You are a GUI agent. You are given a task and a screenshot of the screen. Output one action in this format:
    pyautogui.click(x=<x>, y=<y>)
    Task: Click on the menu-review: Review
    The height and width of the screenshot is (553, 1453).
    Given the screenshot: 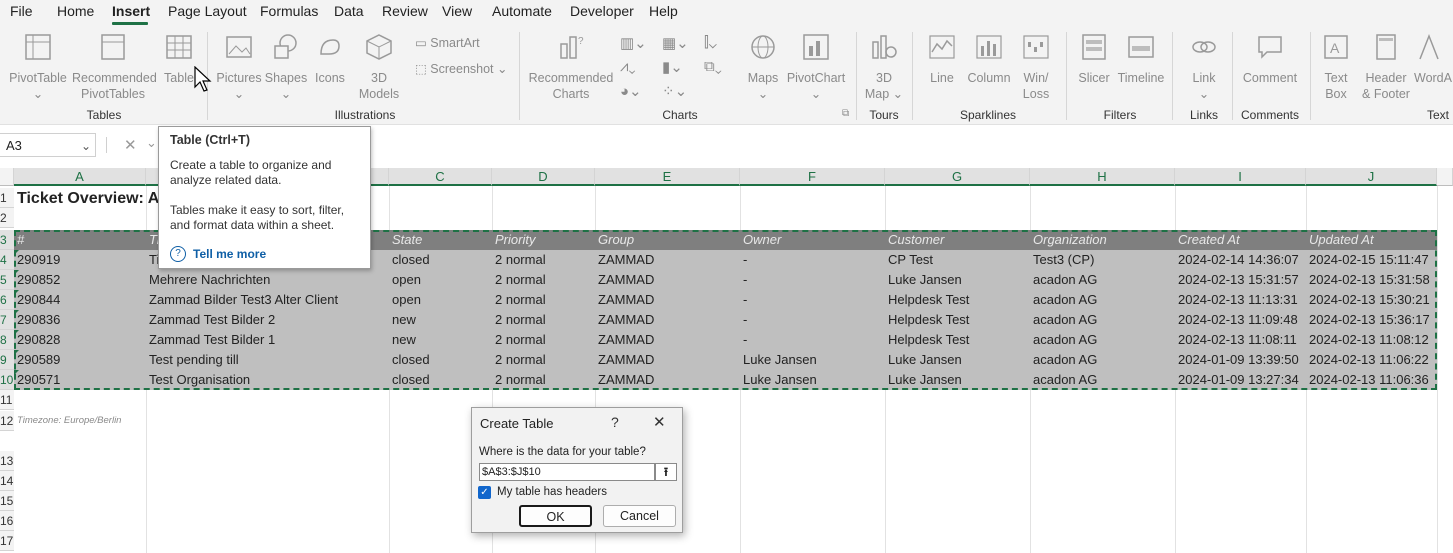 What is the action you would take?
    pyautogui.click(x=405, y=11)
    